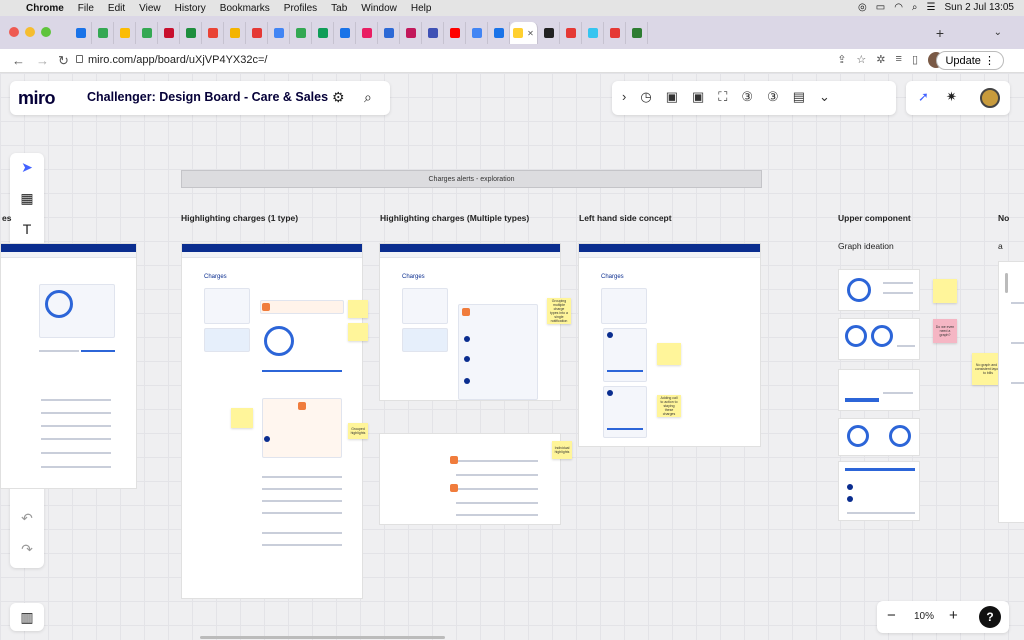 This screenshot has width=1024, height=640. Describe the element at coordinates (940, 33) in the screenshot. I see `new-tab-button: +` at that location.